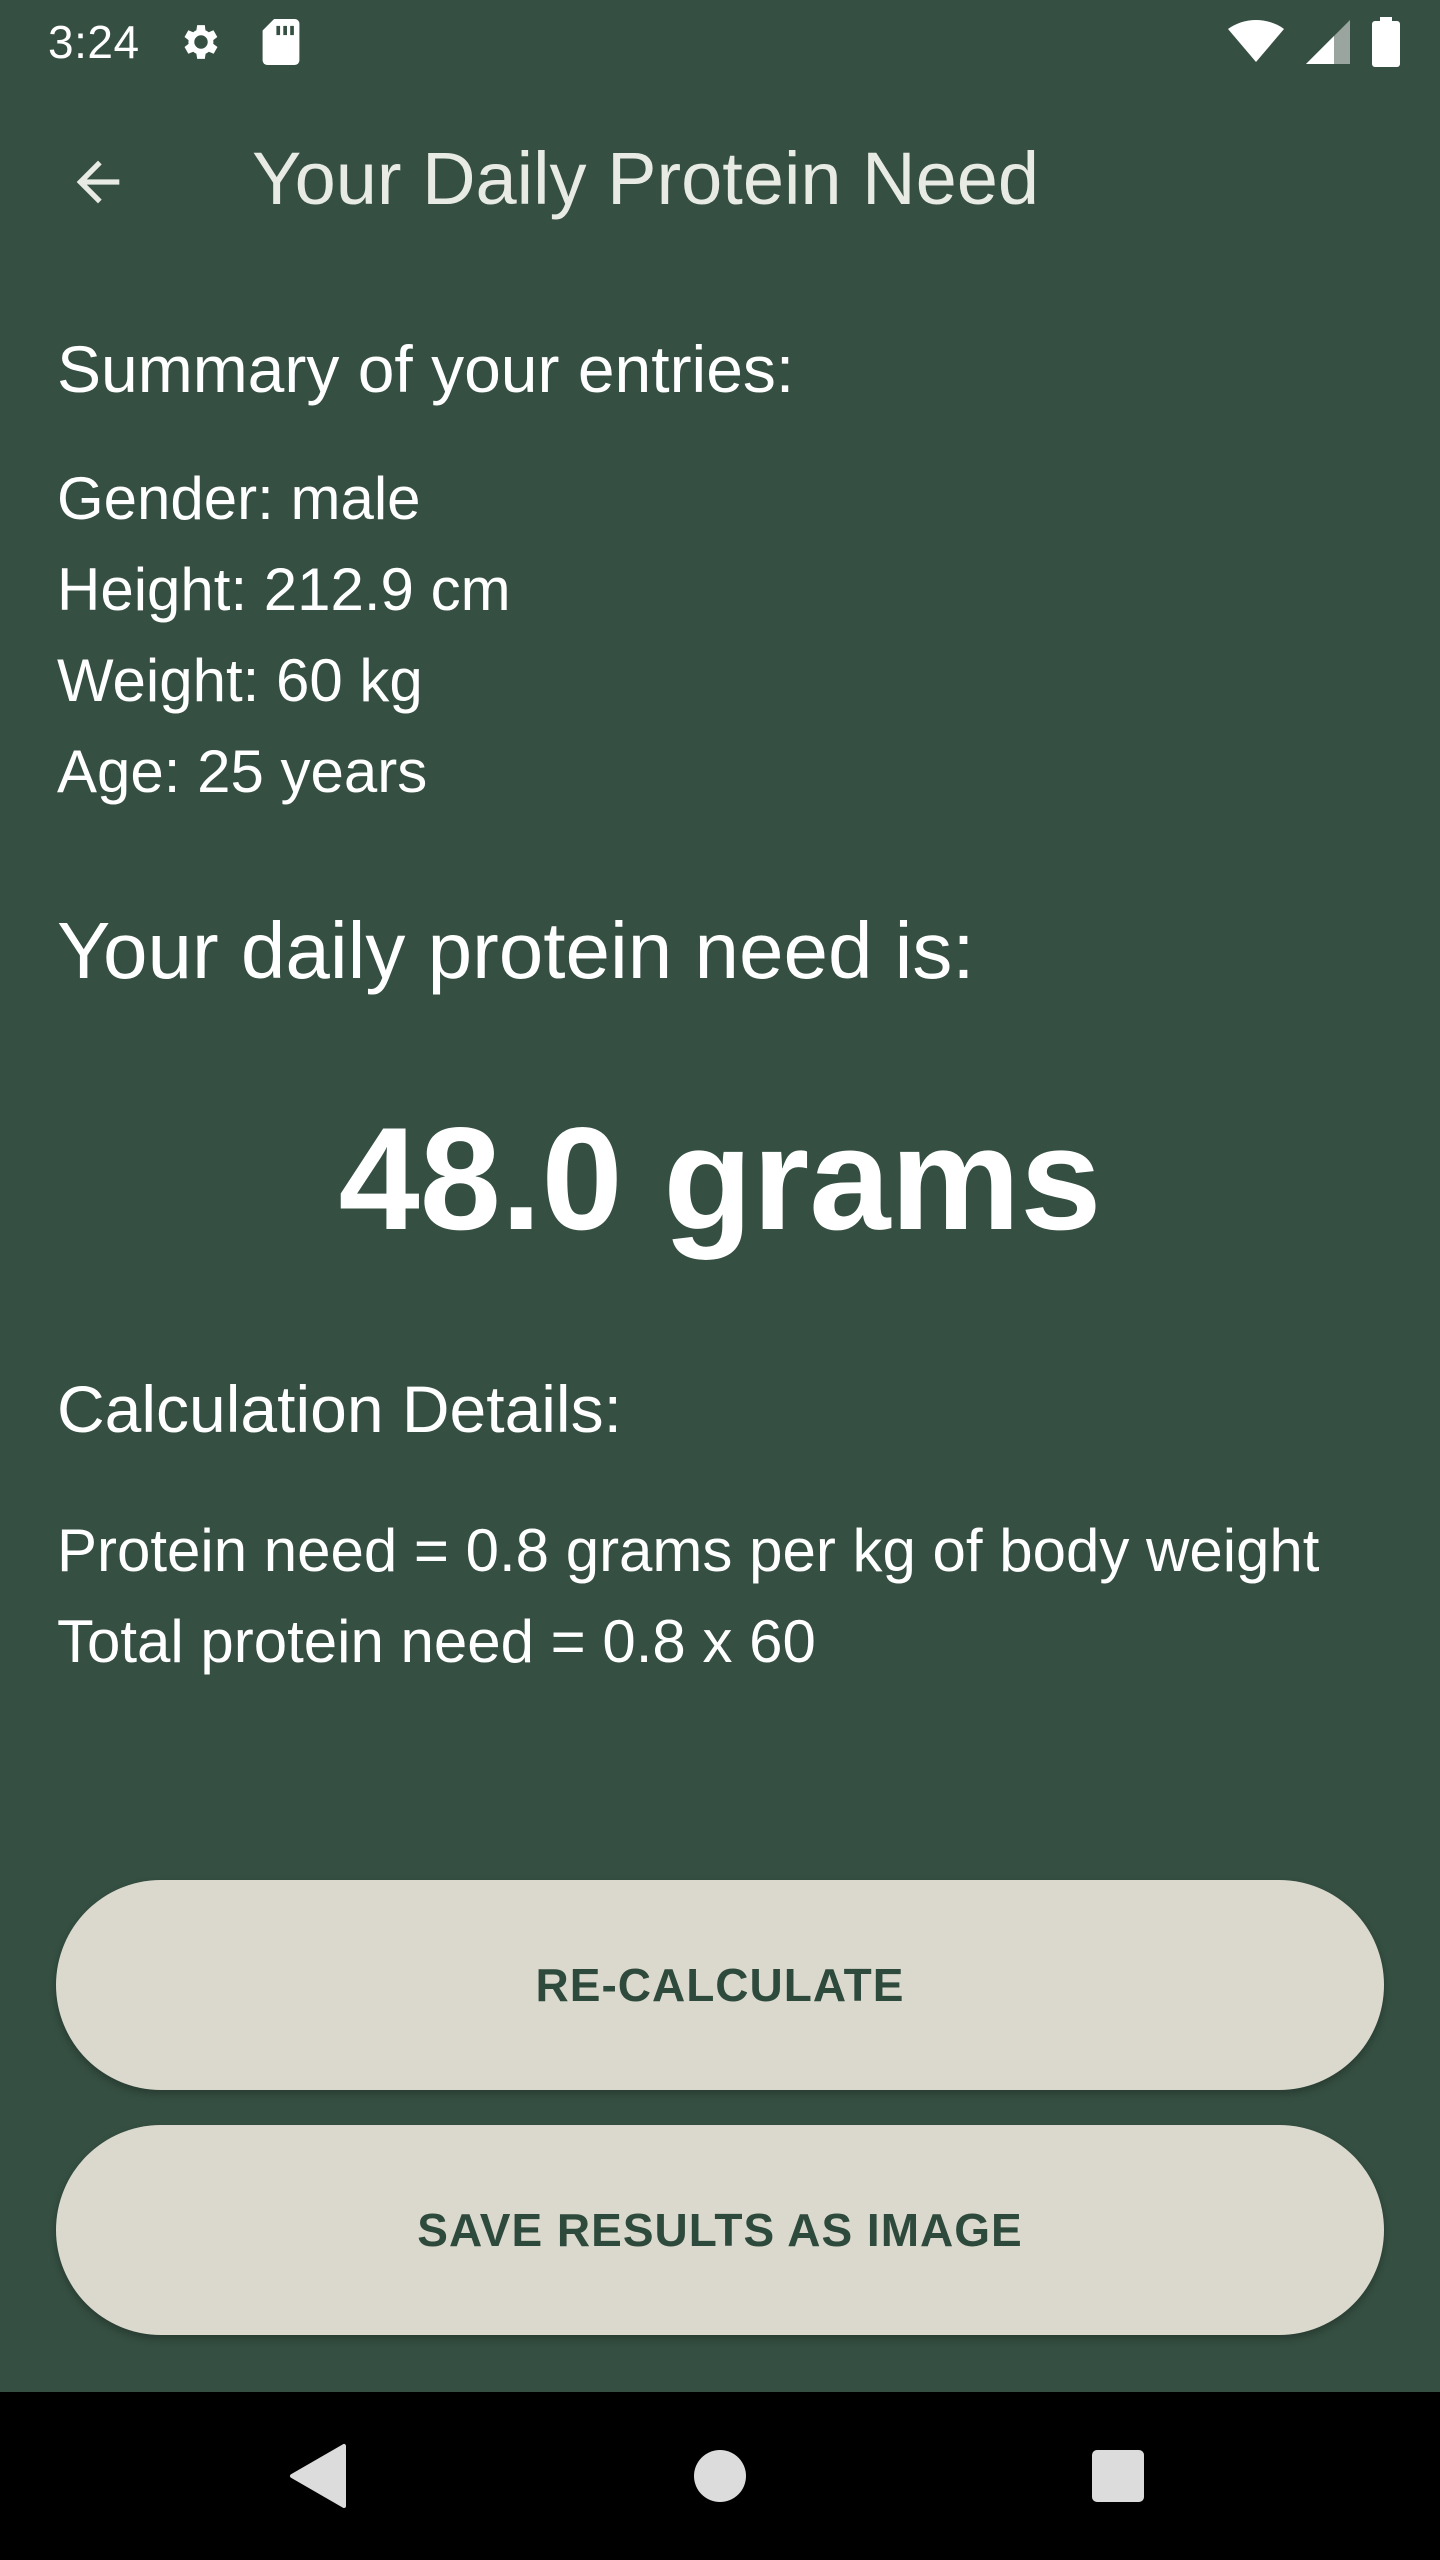 The image size is (1440, 2560). I want to click on page-title: Your Daily Protein Need, so click(646, 179).